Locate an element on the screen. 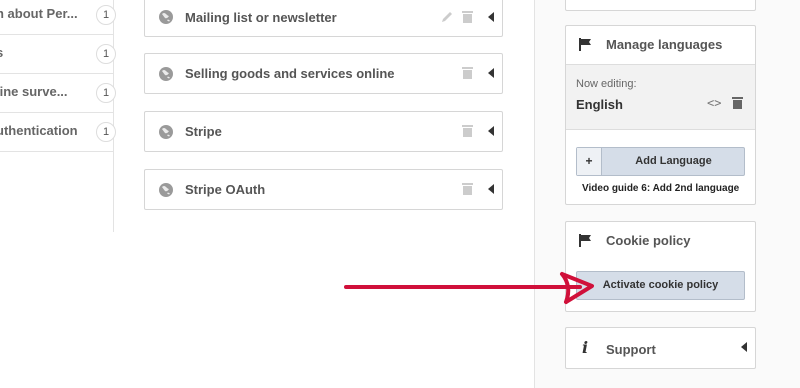  cookie-policy-header: Cookie policy is located at coordinates (660, 241).